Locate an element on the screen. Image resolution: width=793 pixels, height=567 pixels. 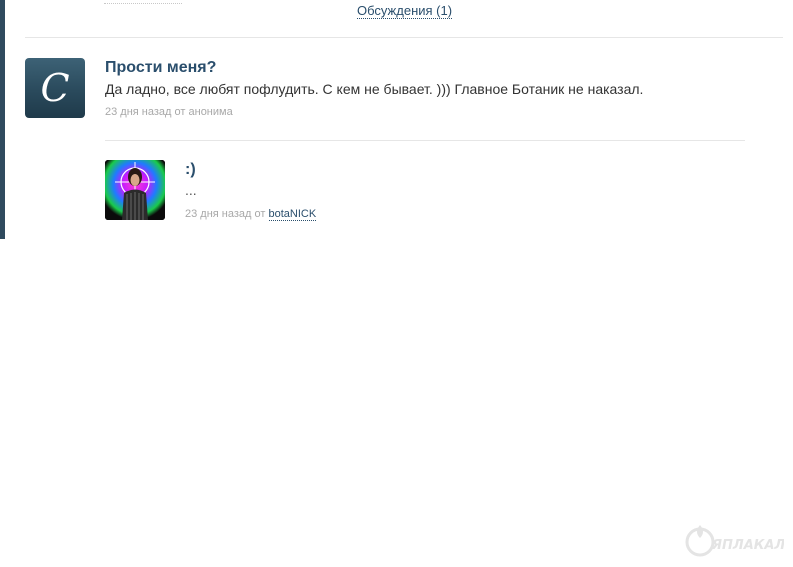
reply-meta: 23 дня назад от botaNICK is located at coordinates (251, 214).